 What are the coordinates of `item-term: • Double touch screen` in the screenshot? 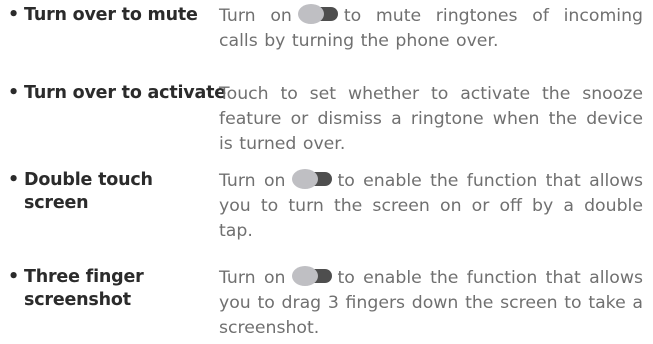 It's located at (115, 192).